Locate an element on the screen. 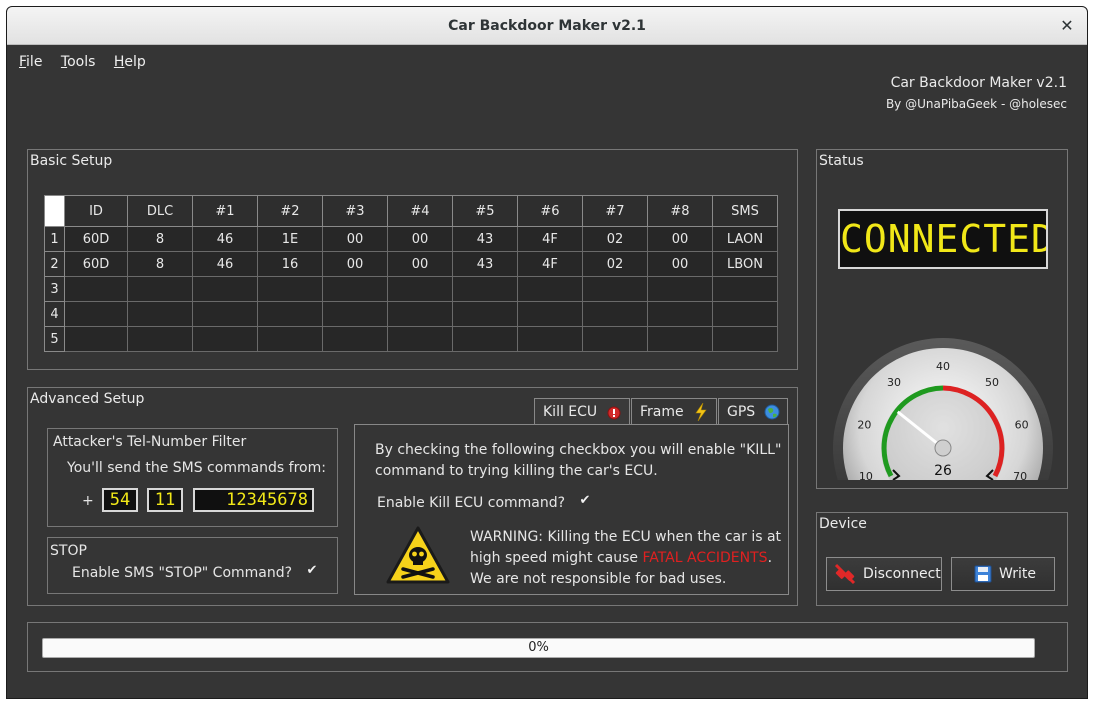 The width and height of the screenshot is (1097, 709). disconnect-button: Disconnect is located at coordinates (884, 574).